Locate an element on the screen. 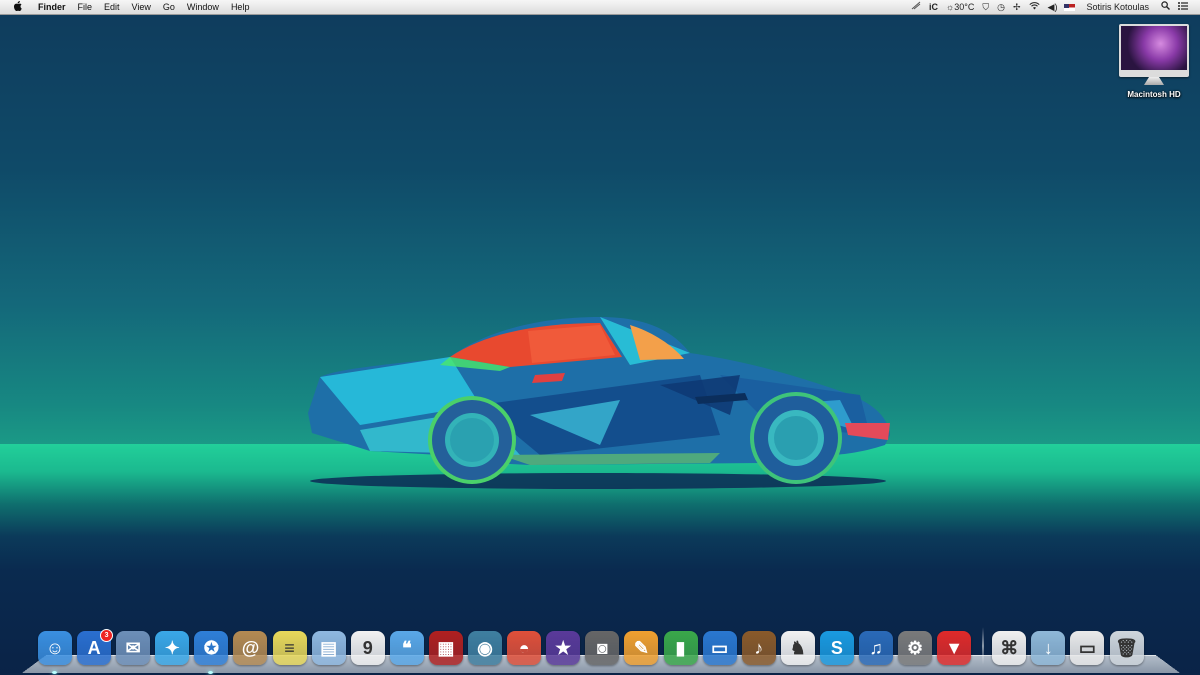  garageband-glyph: ♪ is located at coordinates (759, 647).